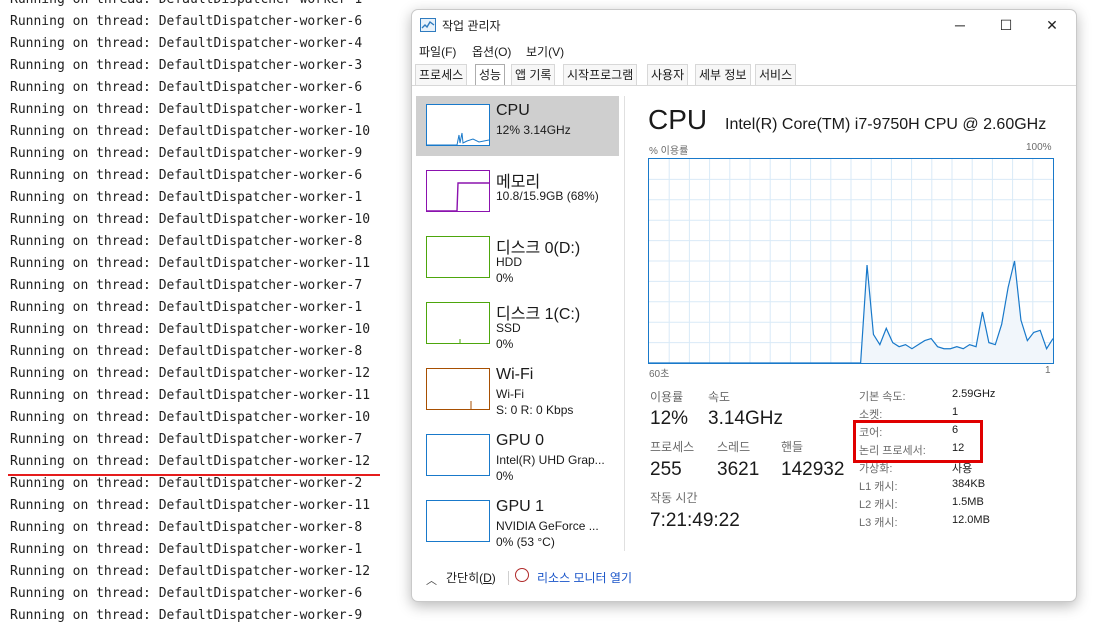 Image resolution: width=1099 pixels, height=634 pixels. What do you see at coordinates (674, 498) in the screenshot?
I see `uptime-label: 작동 시간` at bounding box center [674, 498].